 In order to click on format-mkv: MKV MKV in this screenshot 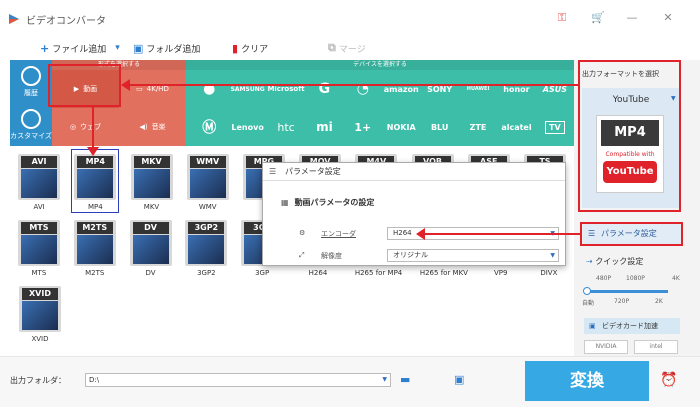, I will do `click(151, 181)`.